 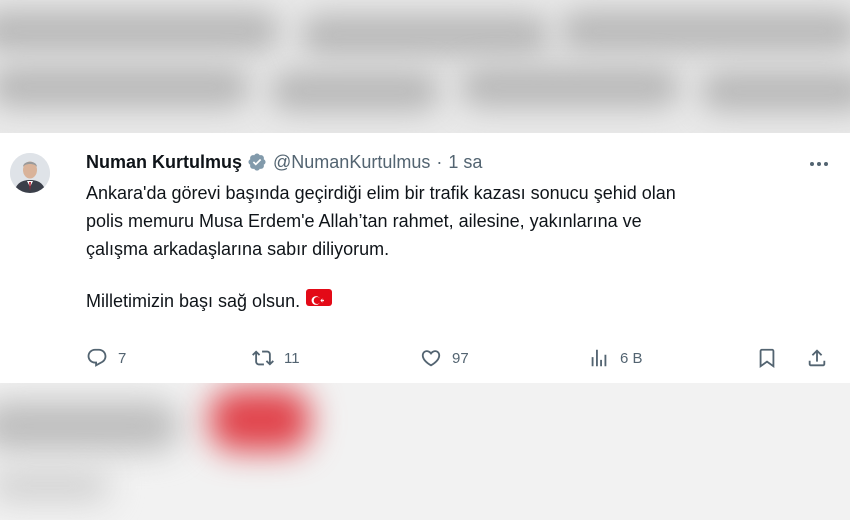 I want to click on tweet-header: Numan Kurtulmuş @NumanKurtulmus · 1 sa, so click(x=284, y=162).